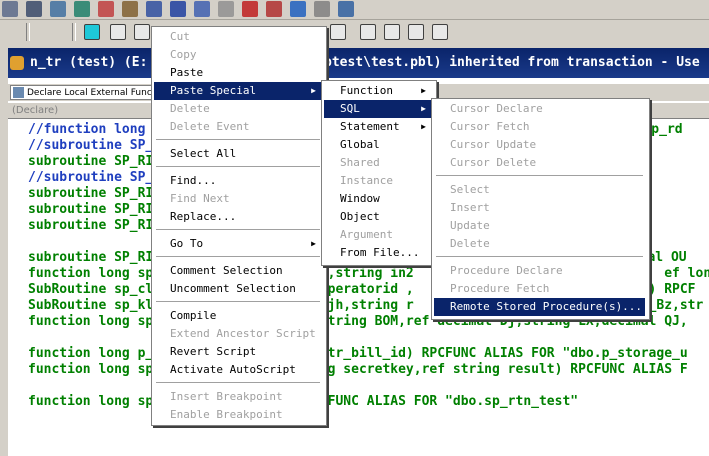 The image size is (709, 456). Describe the element at coordinates (392, 32) in the screenshot. I see `paste-icon` at that location.